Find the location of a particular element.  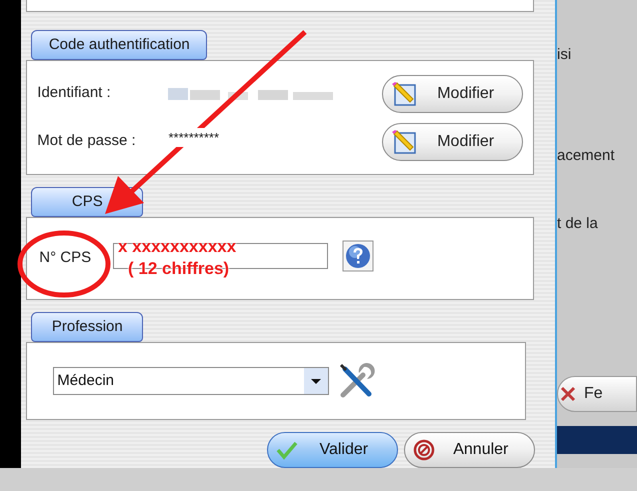

window-text: isi is located at coordinates (564, 55).